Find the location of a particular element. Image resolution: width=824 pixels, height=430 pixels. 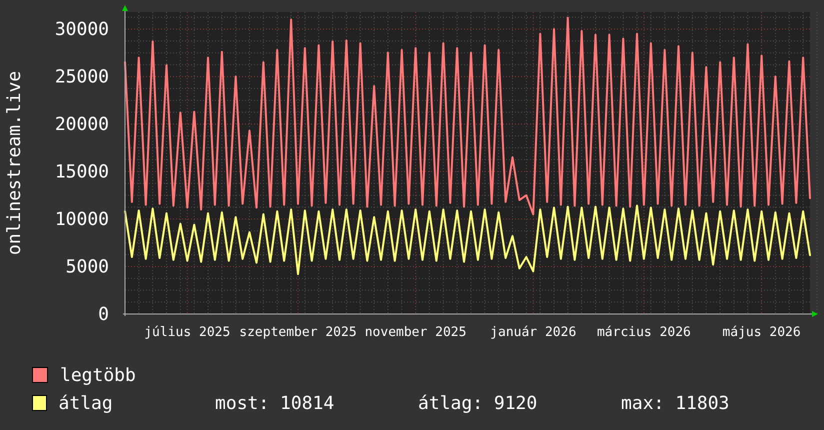

legend-stat: most: 10814 is located at coordinates (275, 403).